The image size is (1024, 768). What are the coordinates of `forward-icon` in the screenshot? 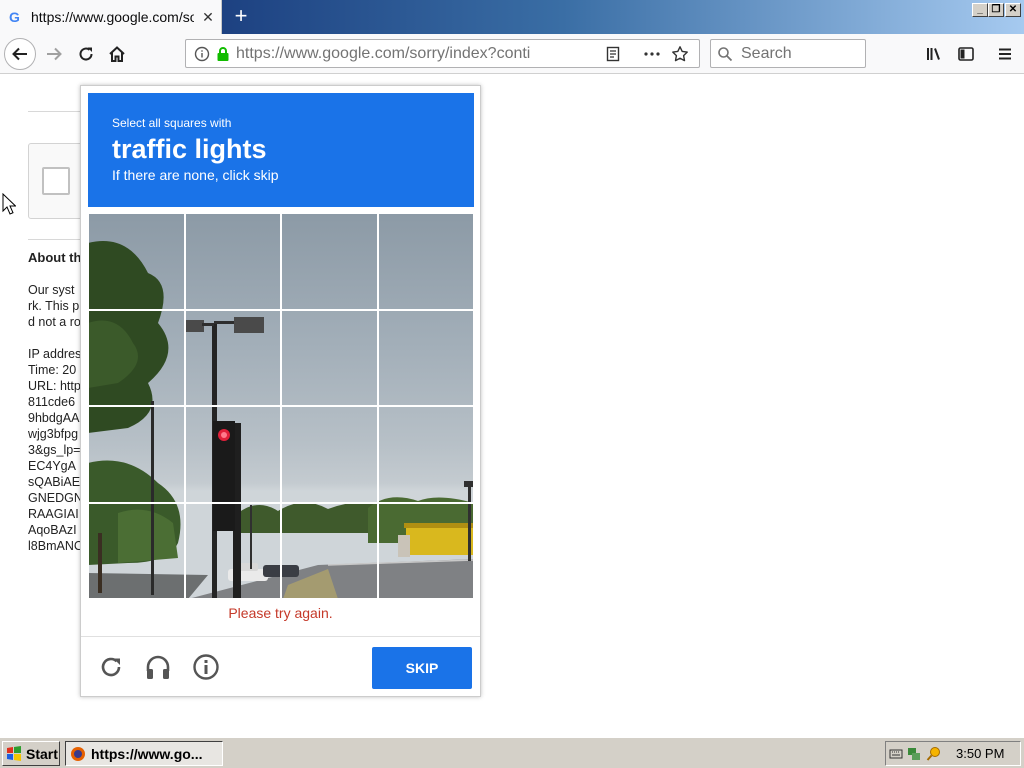 It's located at (54, 54).